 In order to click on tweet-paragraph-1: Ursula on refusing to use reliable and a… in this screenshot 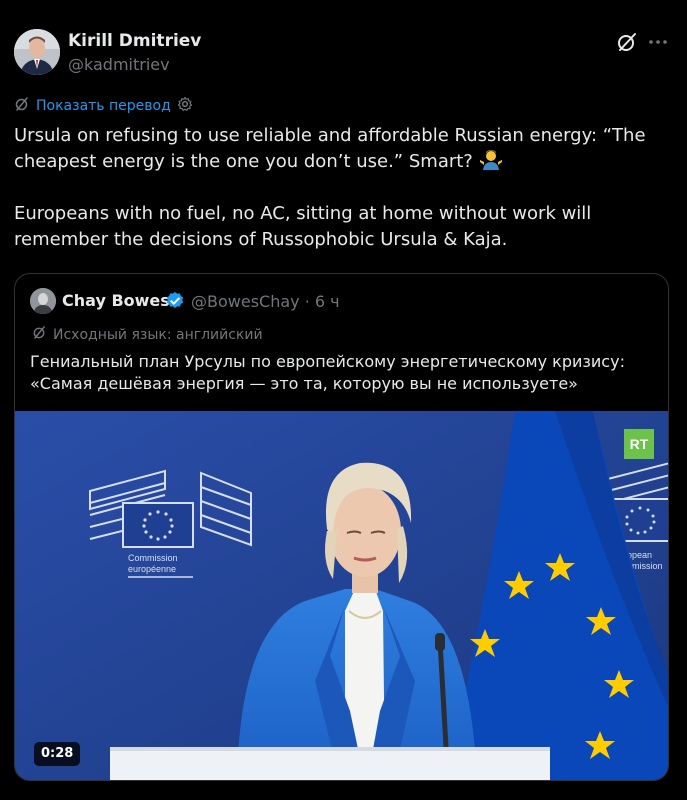, I will do `click(330, 148)`.